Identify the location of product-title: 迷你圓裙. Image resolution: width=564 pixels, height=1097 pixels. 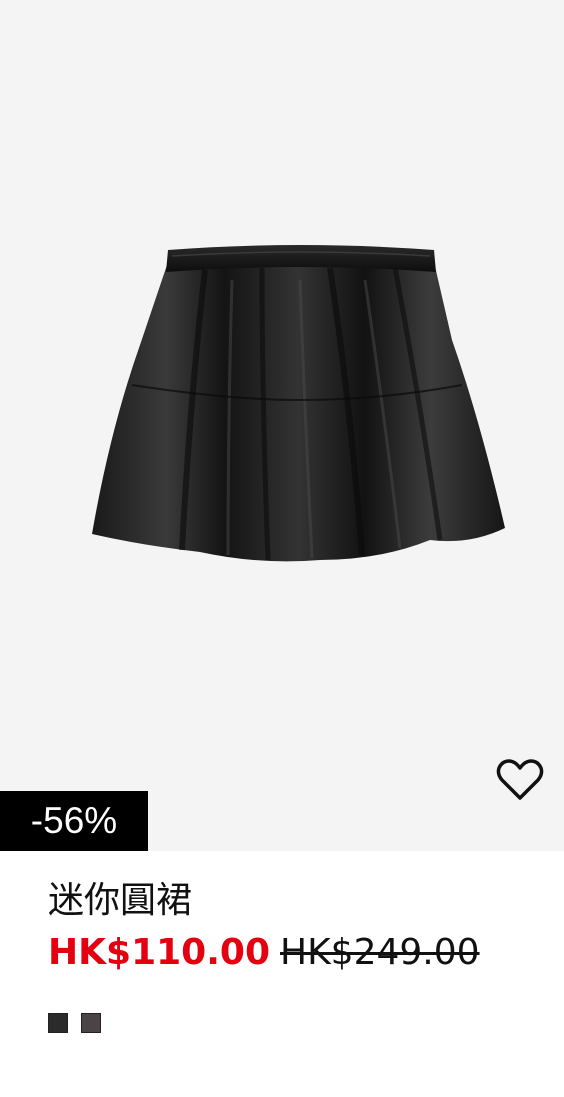
(120, 901).